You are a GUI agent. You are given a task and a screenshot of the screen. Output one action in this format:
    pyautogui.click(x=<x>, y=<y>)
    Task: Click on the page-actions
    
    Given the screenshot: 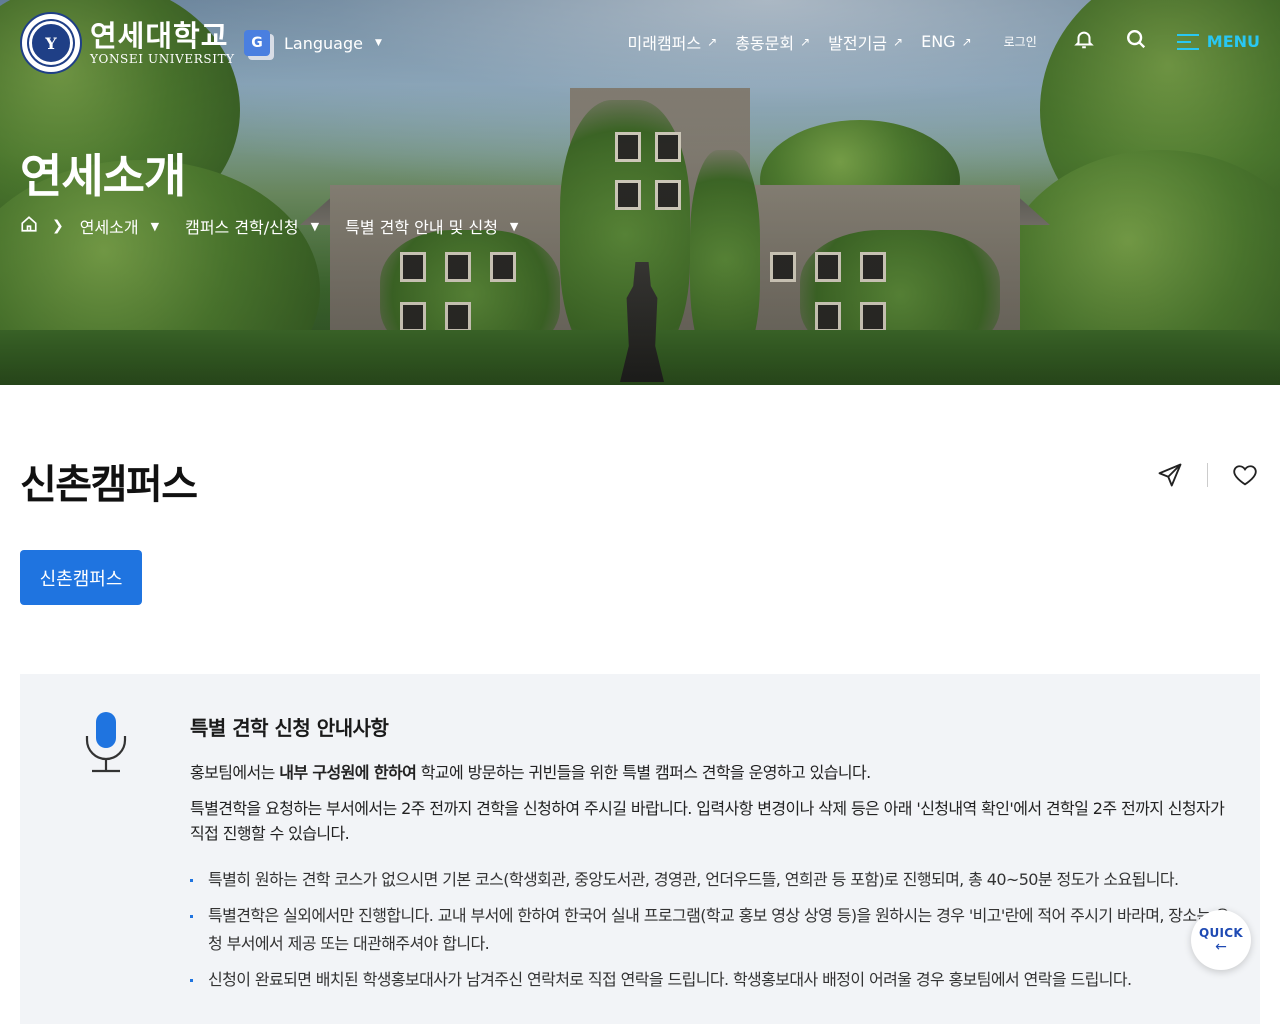 What is the action you would take?
    pyautogui.click(x=1207, y=475)
    